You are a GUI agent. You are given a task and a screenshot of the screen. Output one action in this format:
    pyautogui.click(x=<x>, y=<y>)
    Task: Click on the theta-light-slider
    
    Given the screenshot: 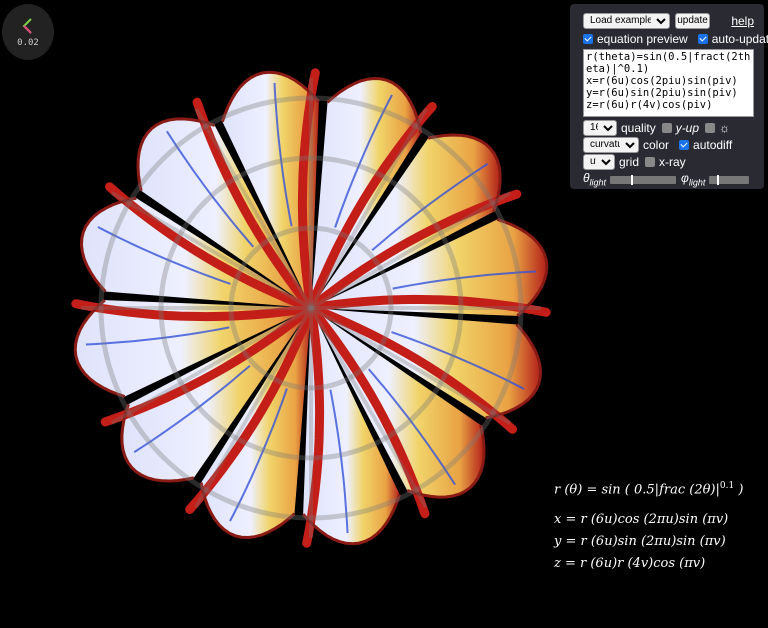 What is the action you would take?
    pyautogui.click(x=643, y=179)
    